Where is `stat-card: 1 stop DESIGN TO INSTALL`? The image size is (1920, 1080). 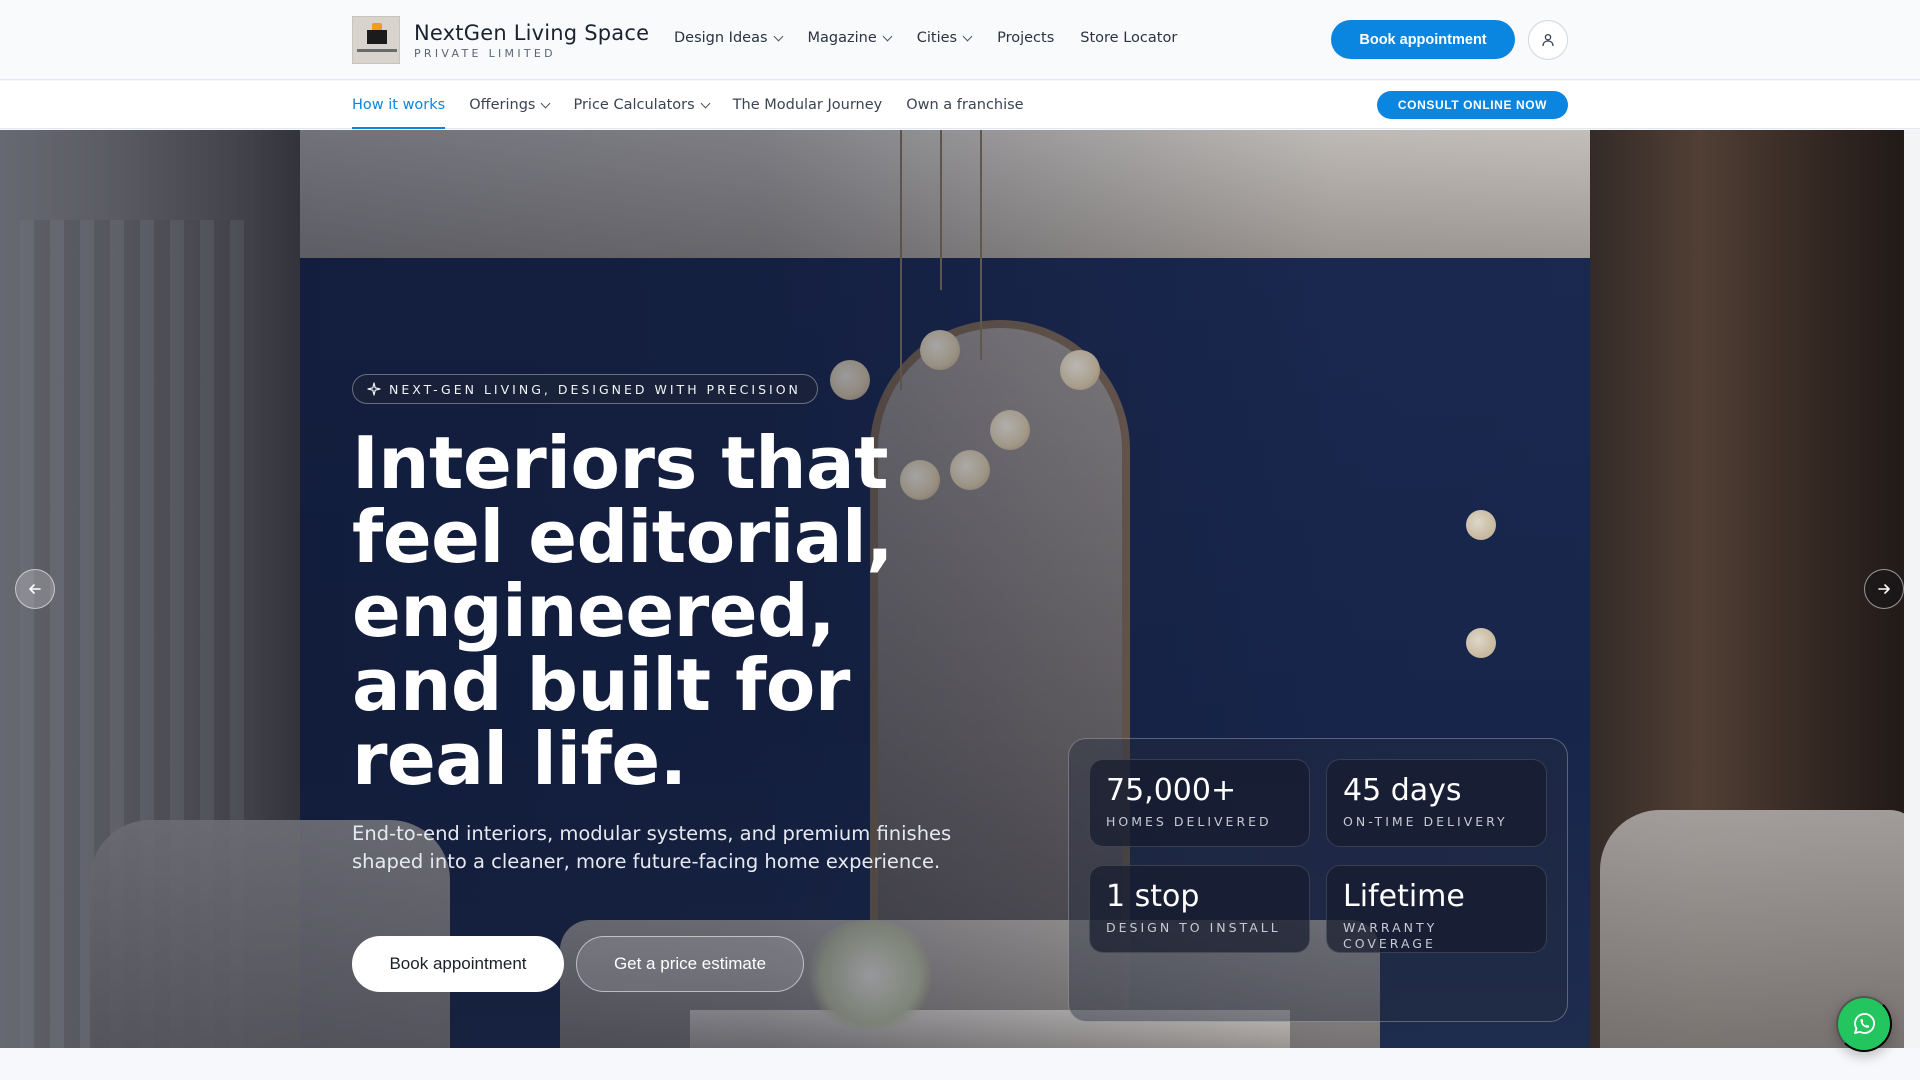
stat-card: 1 stop DESIGN TO INSTALL is located at coordinates (1199, 909).